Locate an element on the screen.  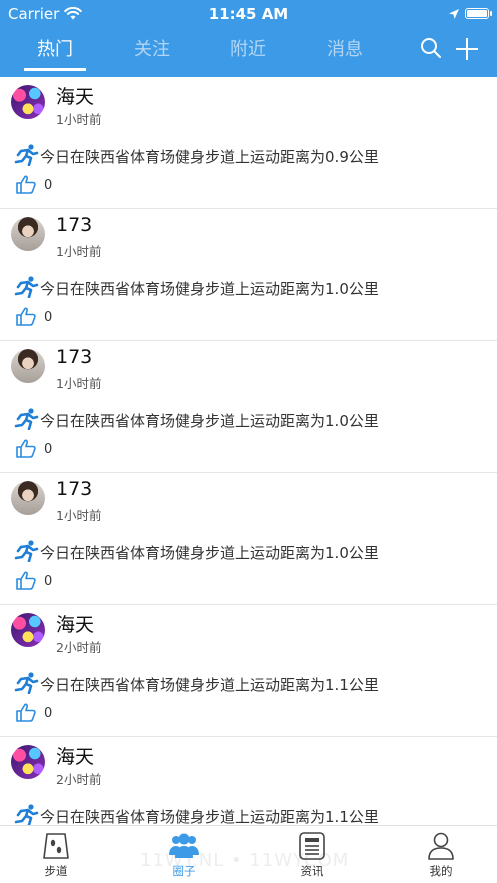
tabbar-label: 资讯 is located at coordinates (312, 871).